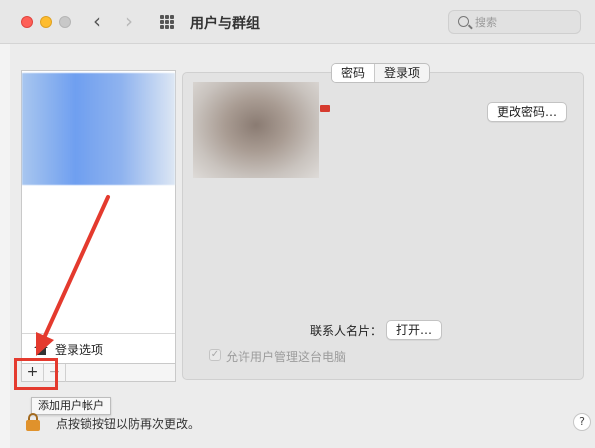 The width and height of the screenshot is (595, 448). Describe the element at coordinates (401, 73) in the screenshot. I see `tab-login-items: 登录项` at that location.